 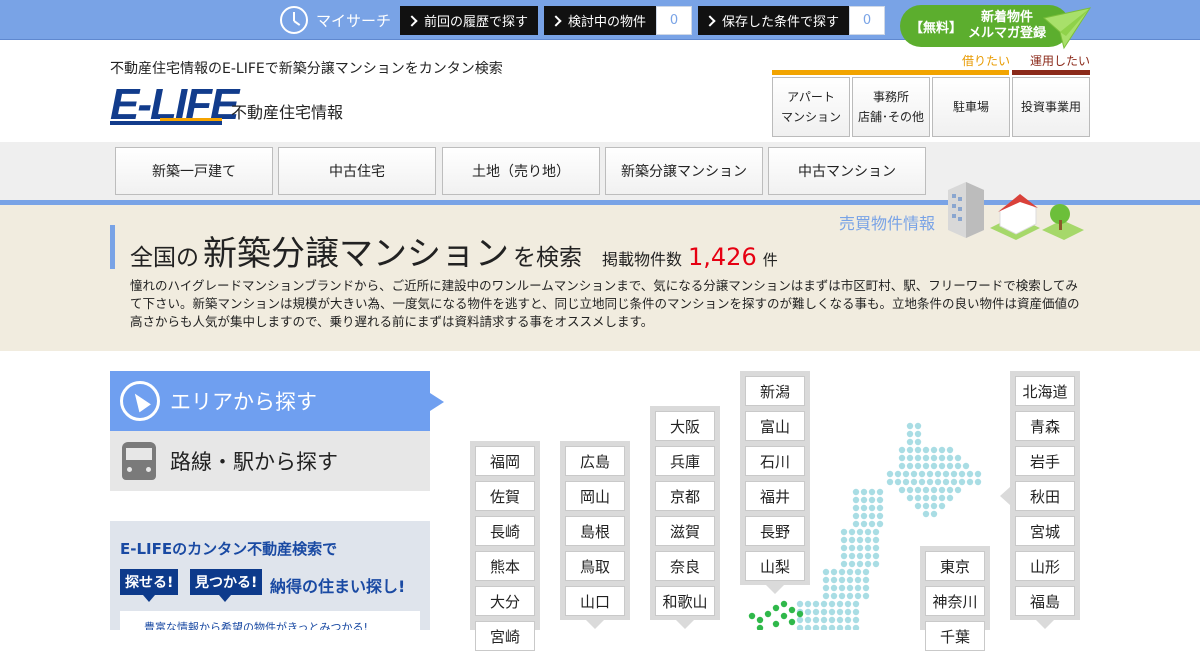 I want to click on prefecture-chugoku-4: 山口, so click(x=595, y=601).